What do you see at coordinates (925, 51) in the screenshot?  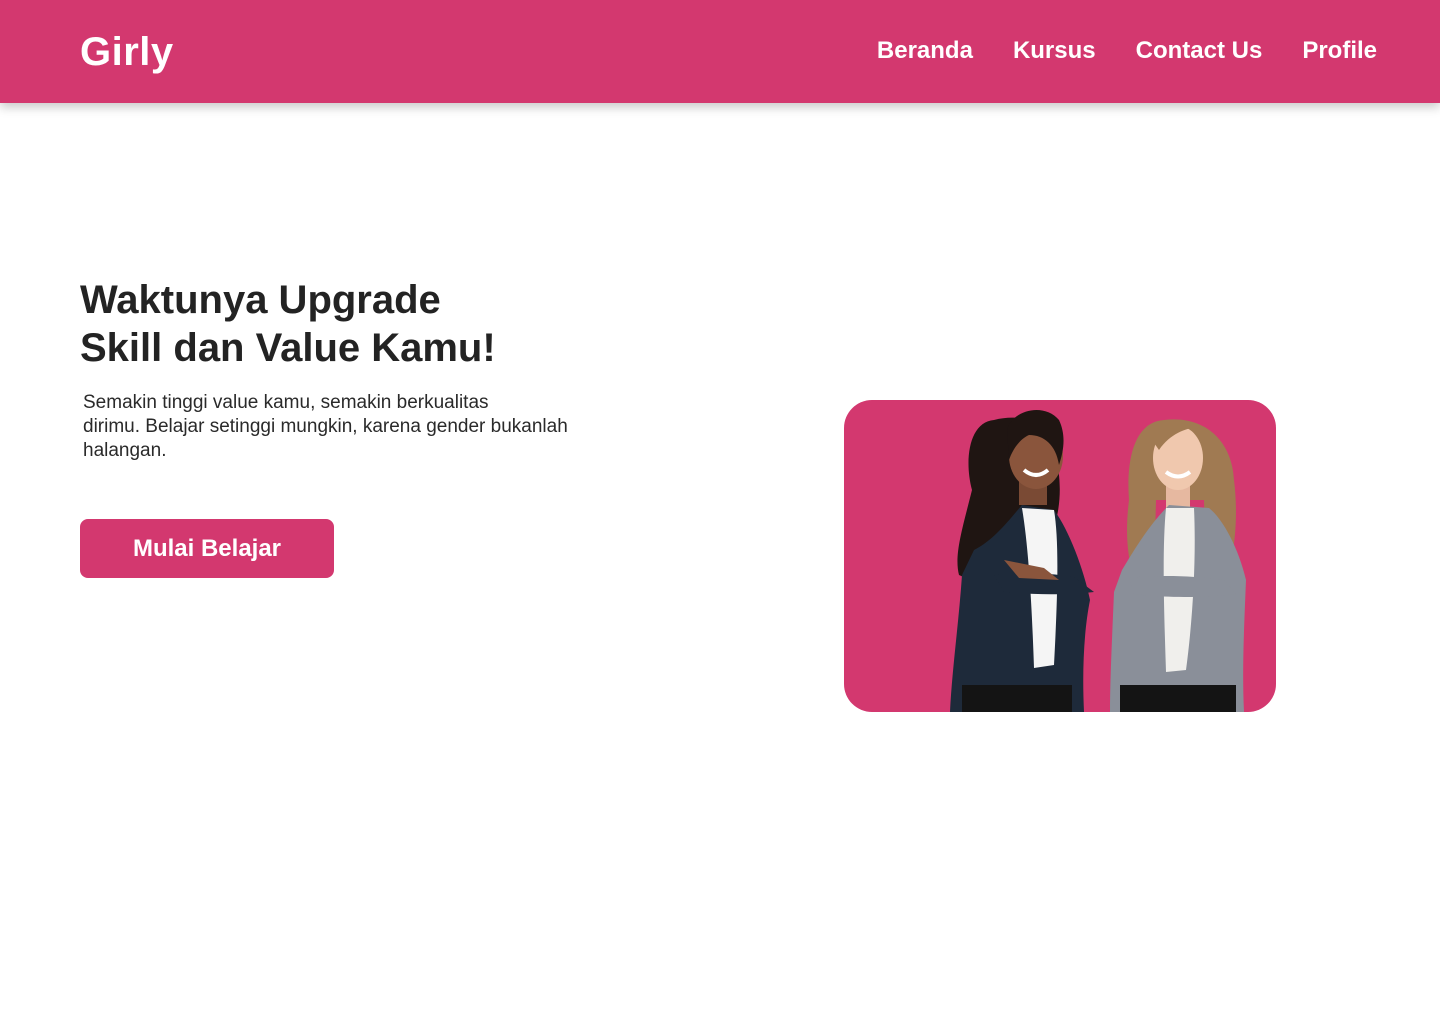 I see `nav-item-beranda: Beranda` at bounding box center [925, 51].